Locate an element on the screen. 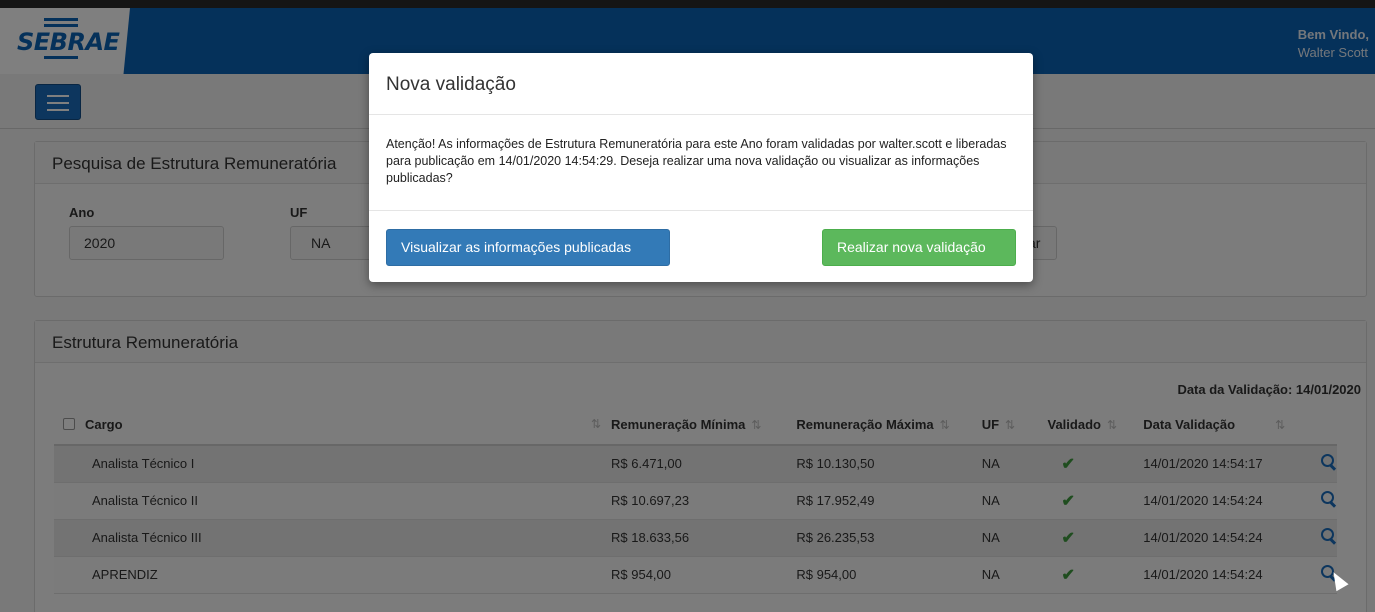 The height and width of the screenshot is (612, 1375). view-published-button: Visualizar as informações publicadas is located at coordinates (528, 247).